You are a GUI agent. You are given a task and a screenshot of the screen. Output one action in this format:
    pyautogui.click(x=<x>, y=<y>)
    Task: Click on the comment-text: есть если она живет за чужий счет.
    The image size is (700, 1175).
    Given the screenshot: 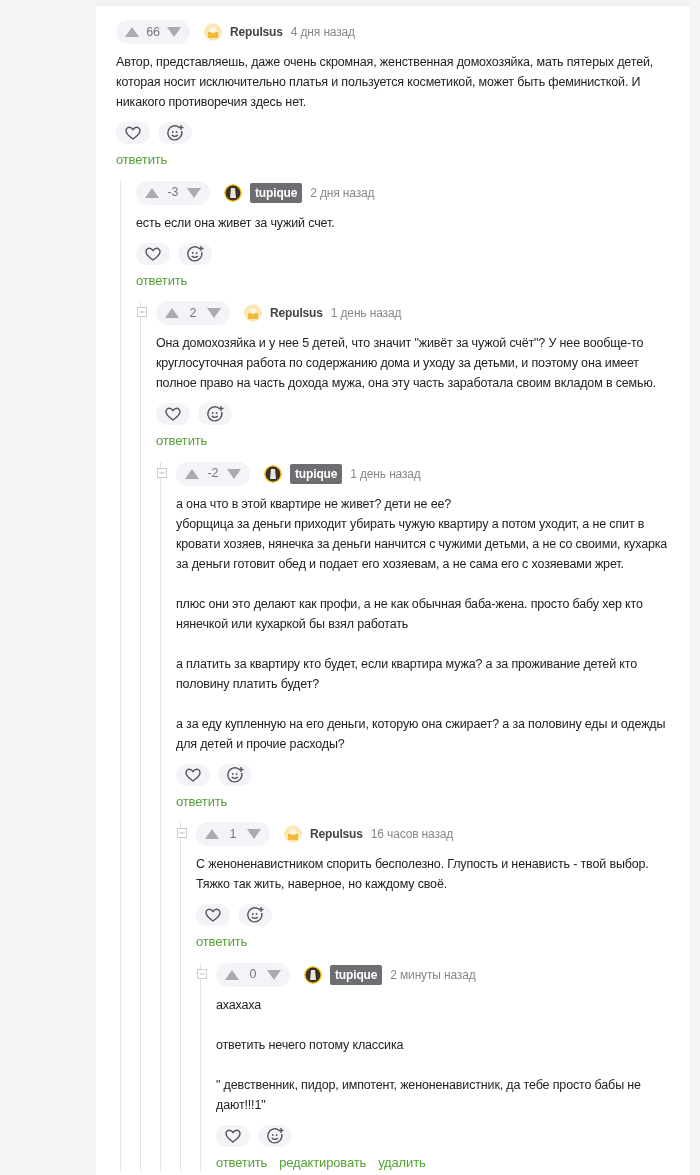 What is the action you would take?
    pyautogui.click(x=236, y=223)
    